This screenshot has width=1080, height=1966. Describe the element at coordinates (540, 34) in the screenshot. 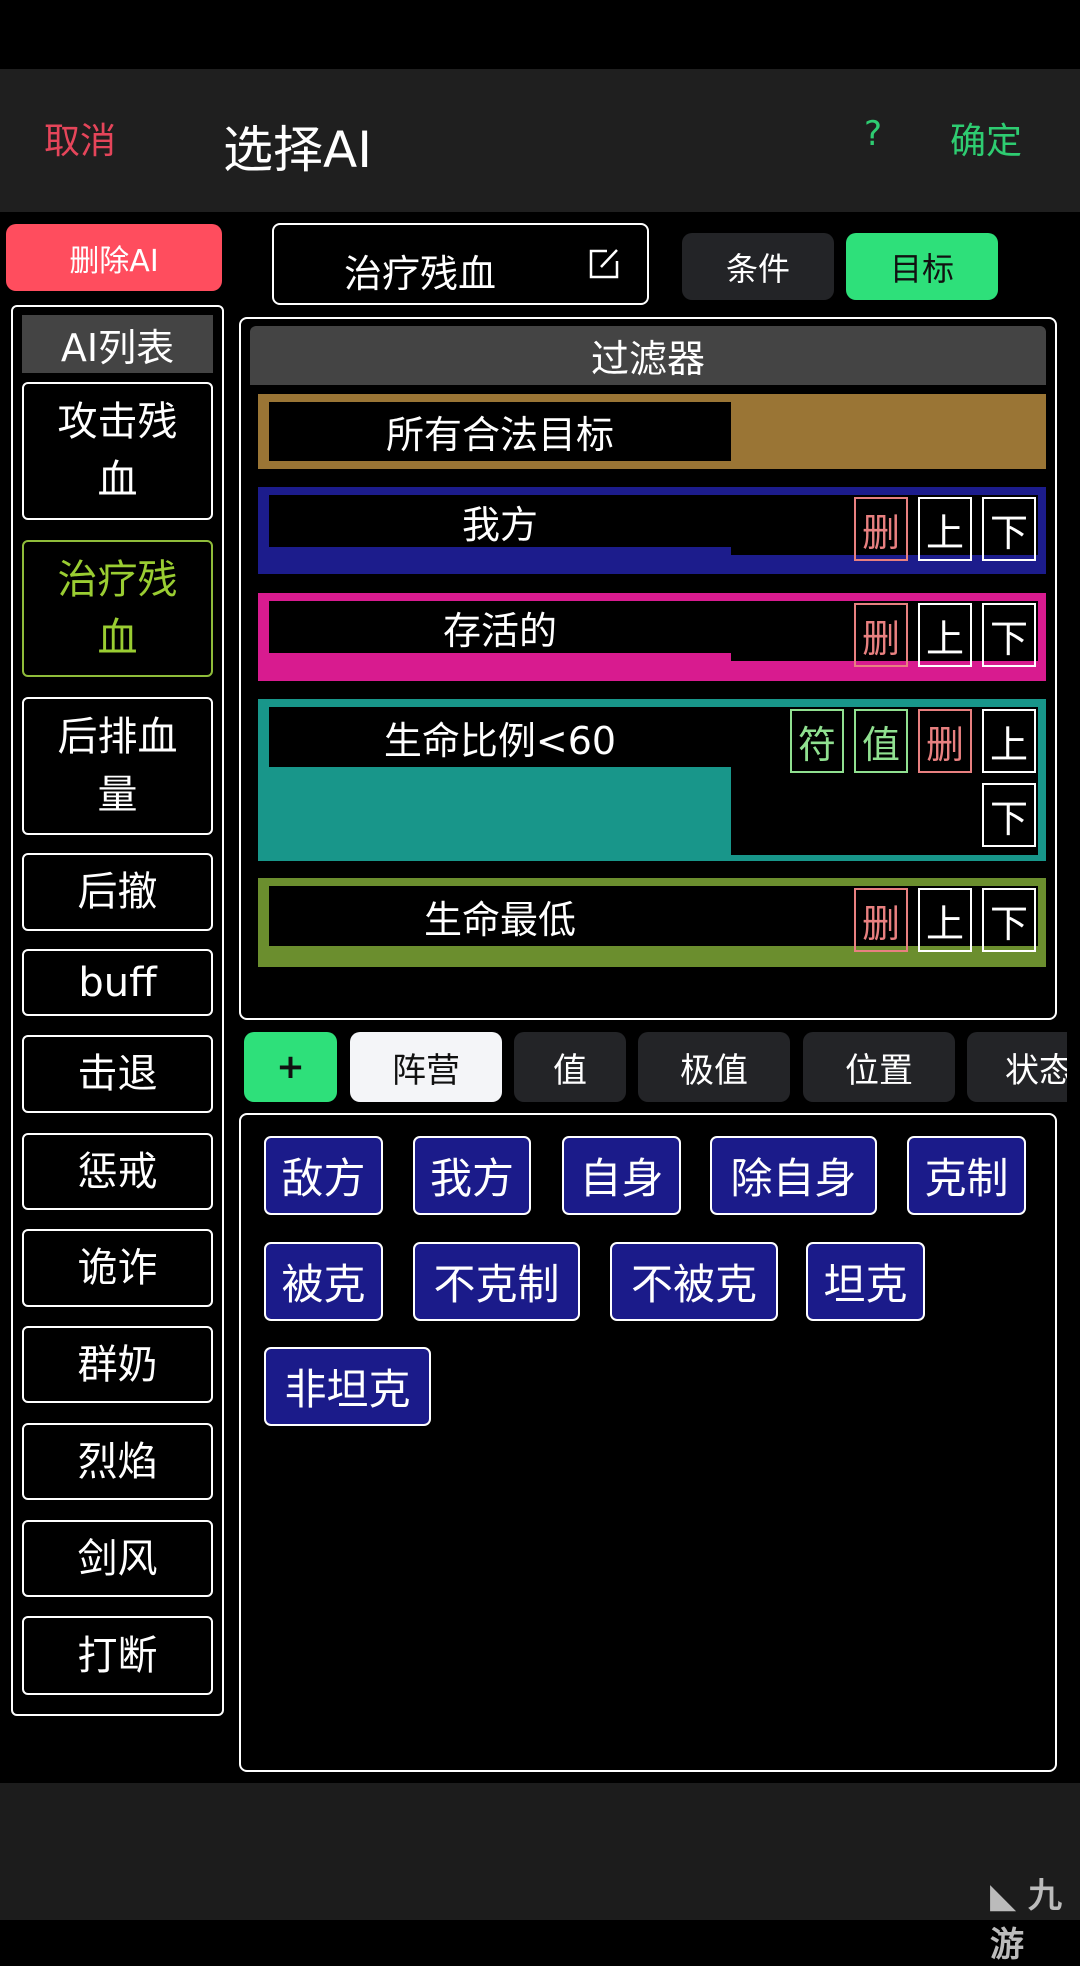

I see `status-bar` at that location.